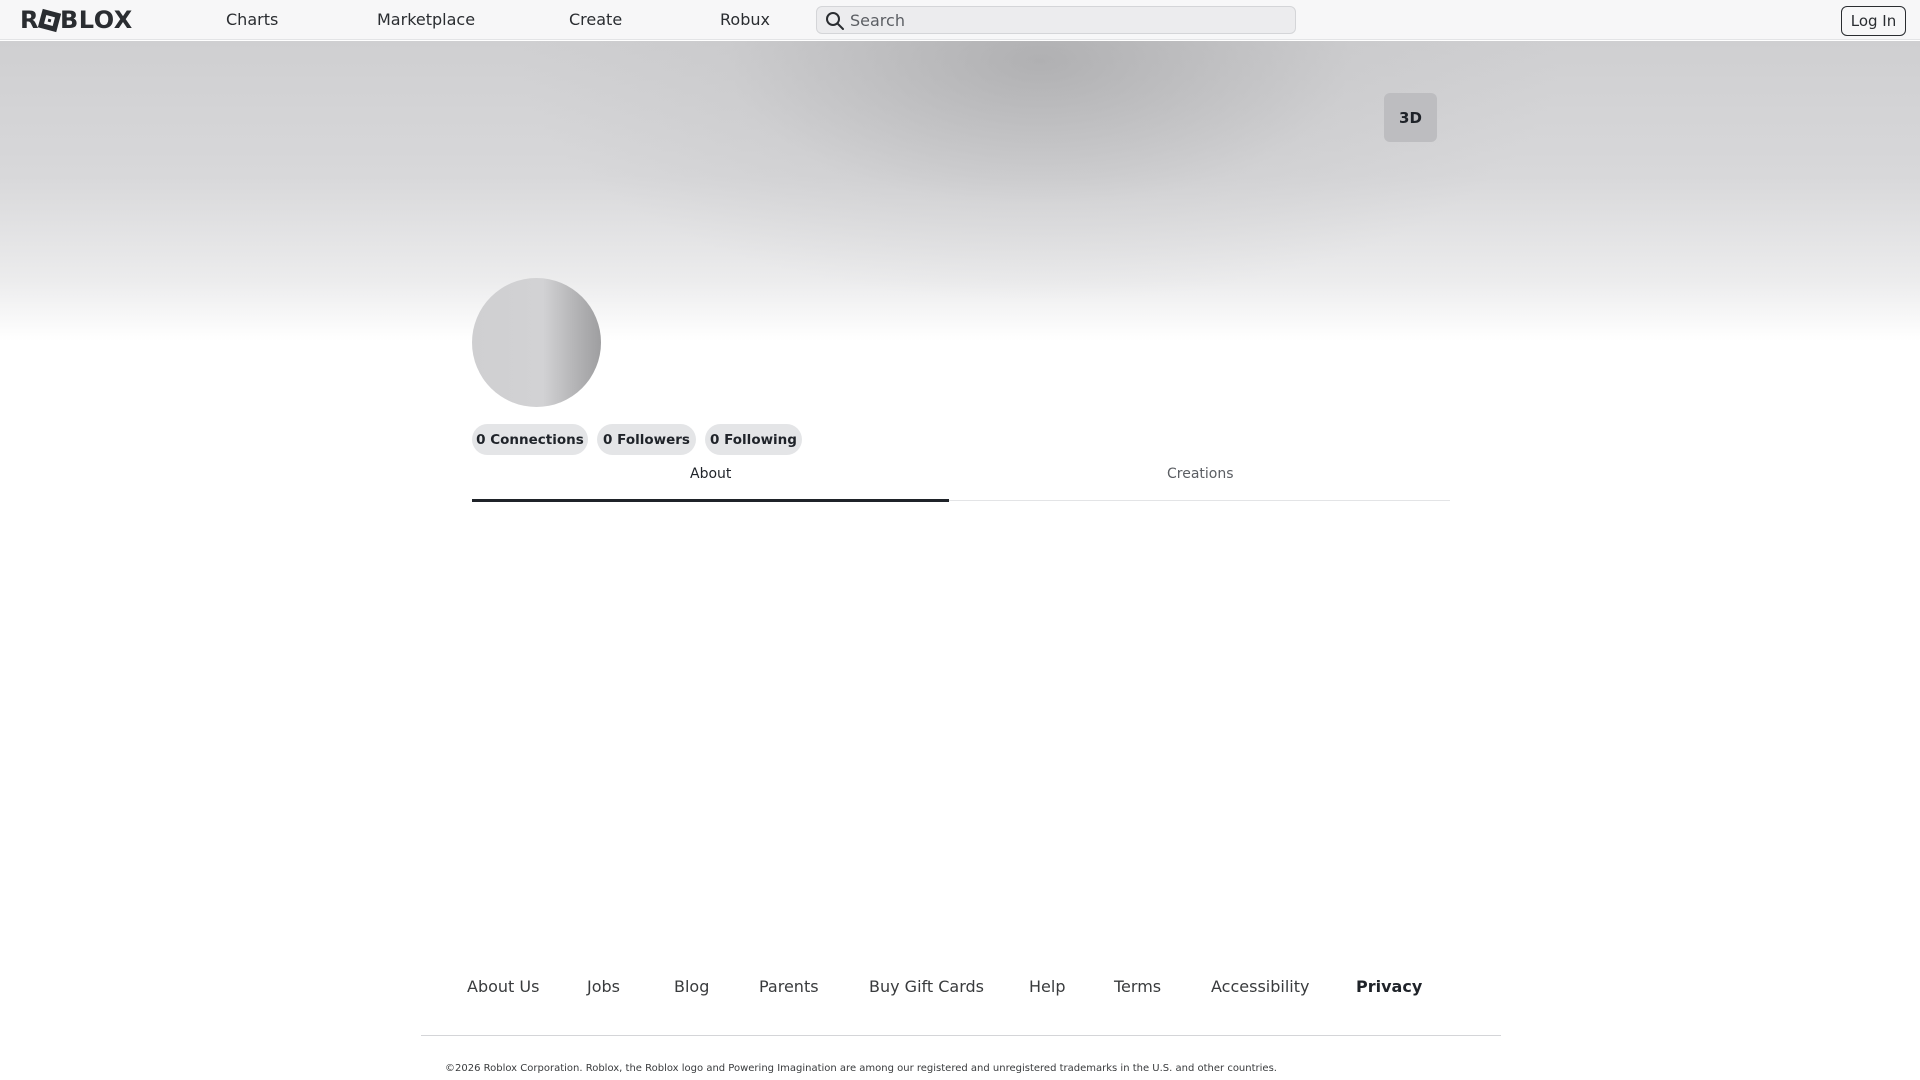  What do you see at coordinates (252, 19) in the screenshot?
I see `nav-link-charts: Charts` at bounding box center [252, 19].